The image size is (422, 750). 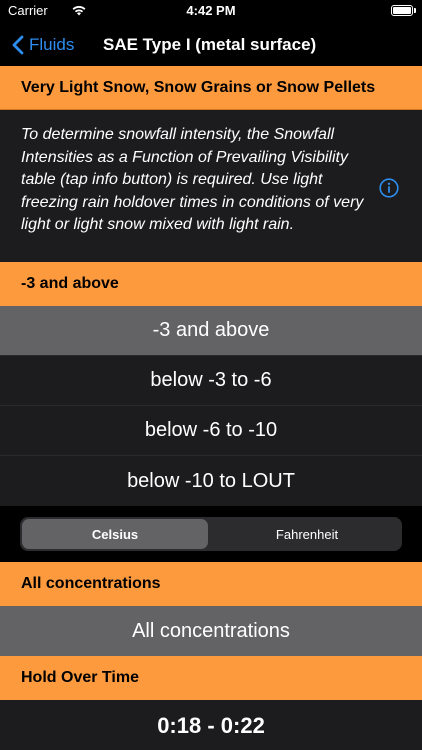 I want to click on status-time: 4:42 PM, so click(x=211, y=10).